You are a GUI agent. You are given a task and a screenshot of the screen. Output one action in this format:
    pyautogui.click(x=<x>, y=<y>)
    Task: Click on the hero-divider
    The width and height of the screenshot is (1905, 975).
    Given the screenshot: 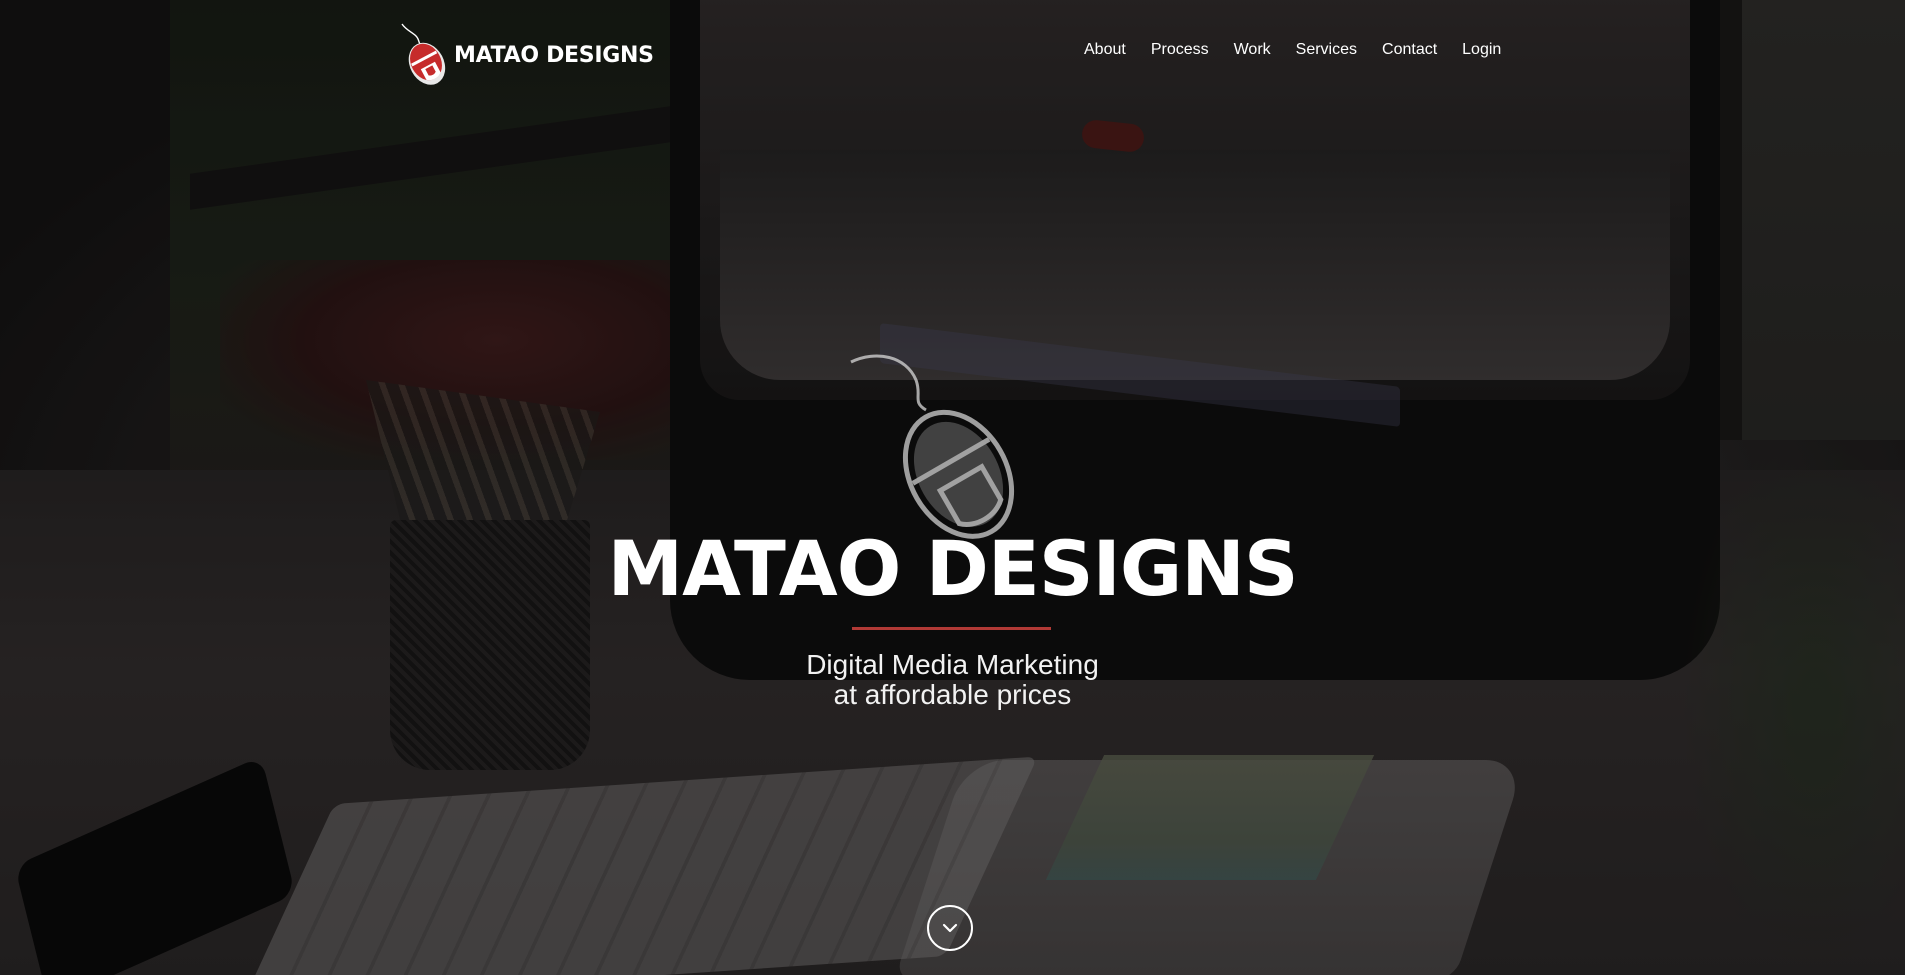 What is the action you would take?
    pyautogui.click(x=951, y=628)
    